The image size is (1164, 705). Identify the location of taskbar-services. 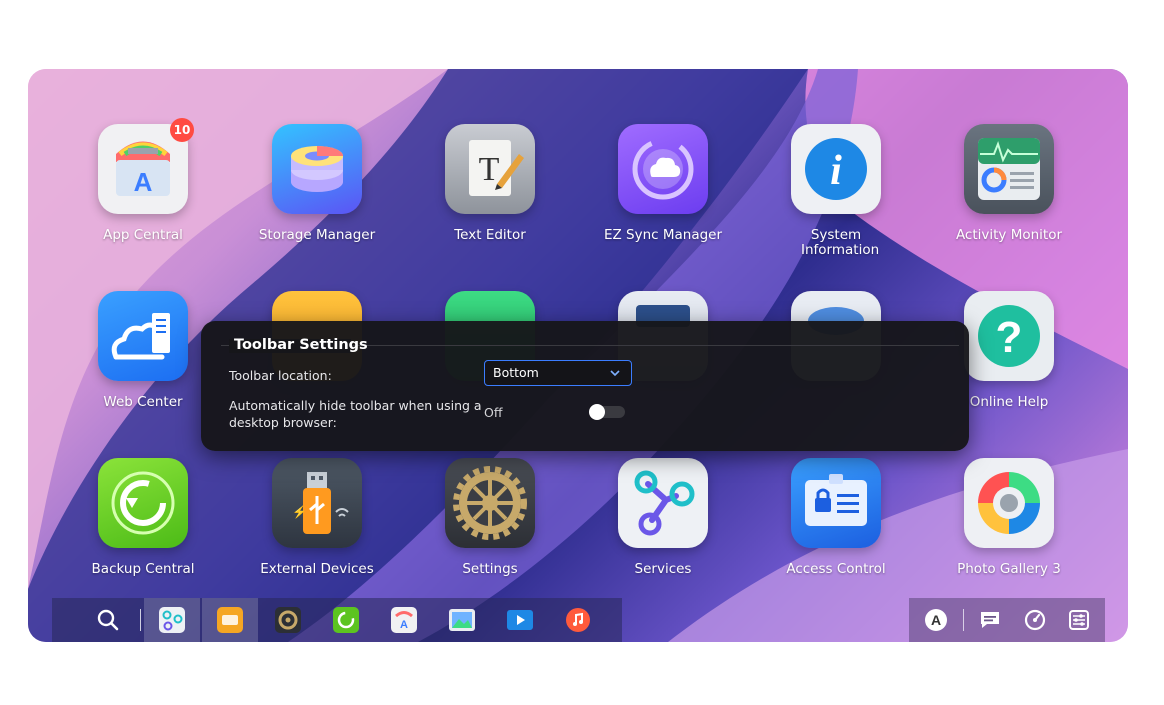
(172, 620).